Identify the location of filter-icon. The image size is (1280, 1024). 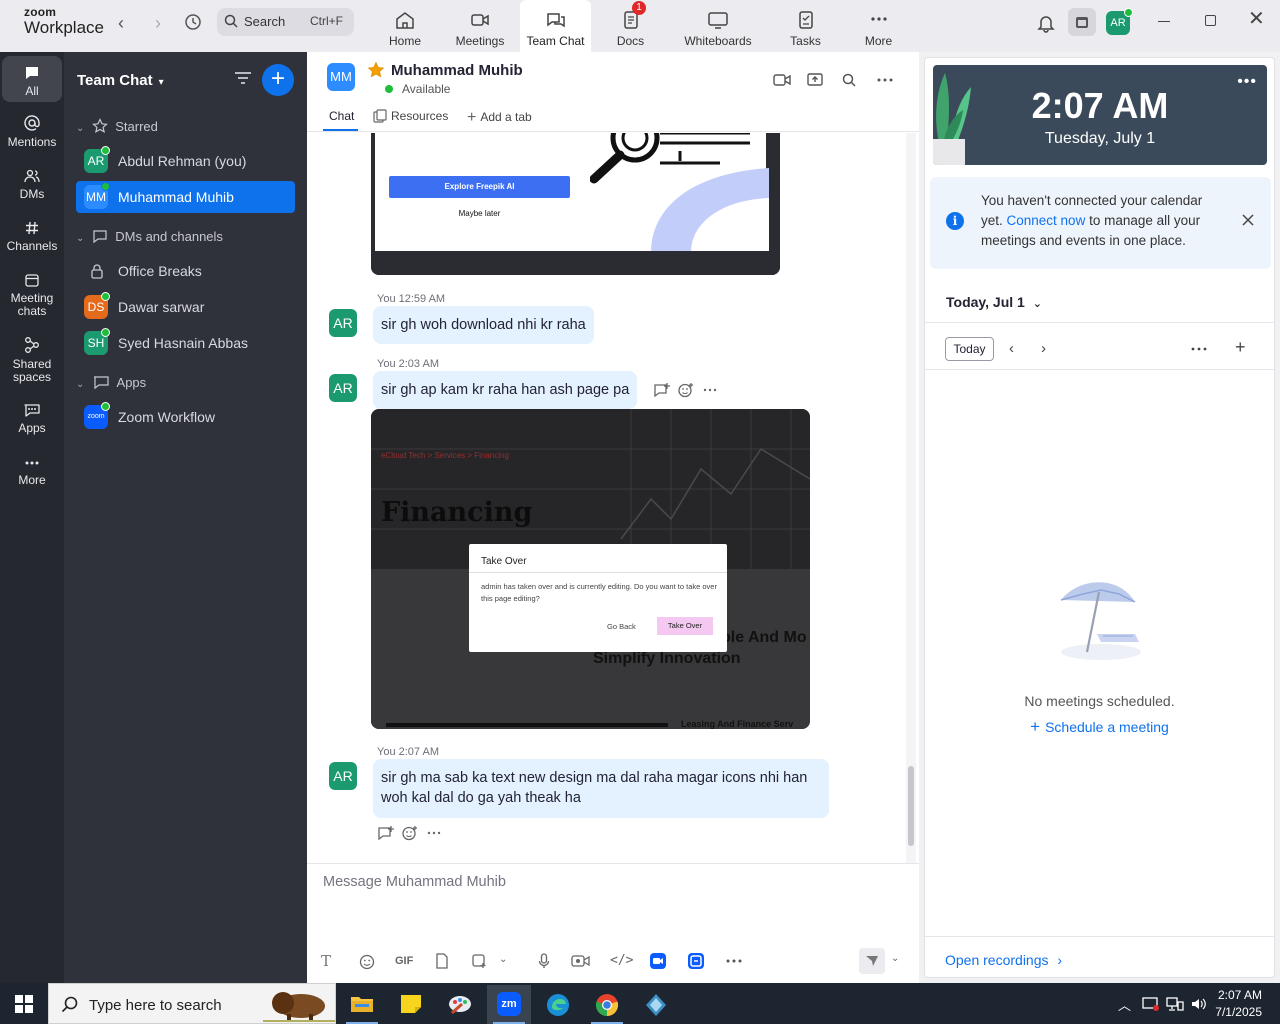
(243, 78).